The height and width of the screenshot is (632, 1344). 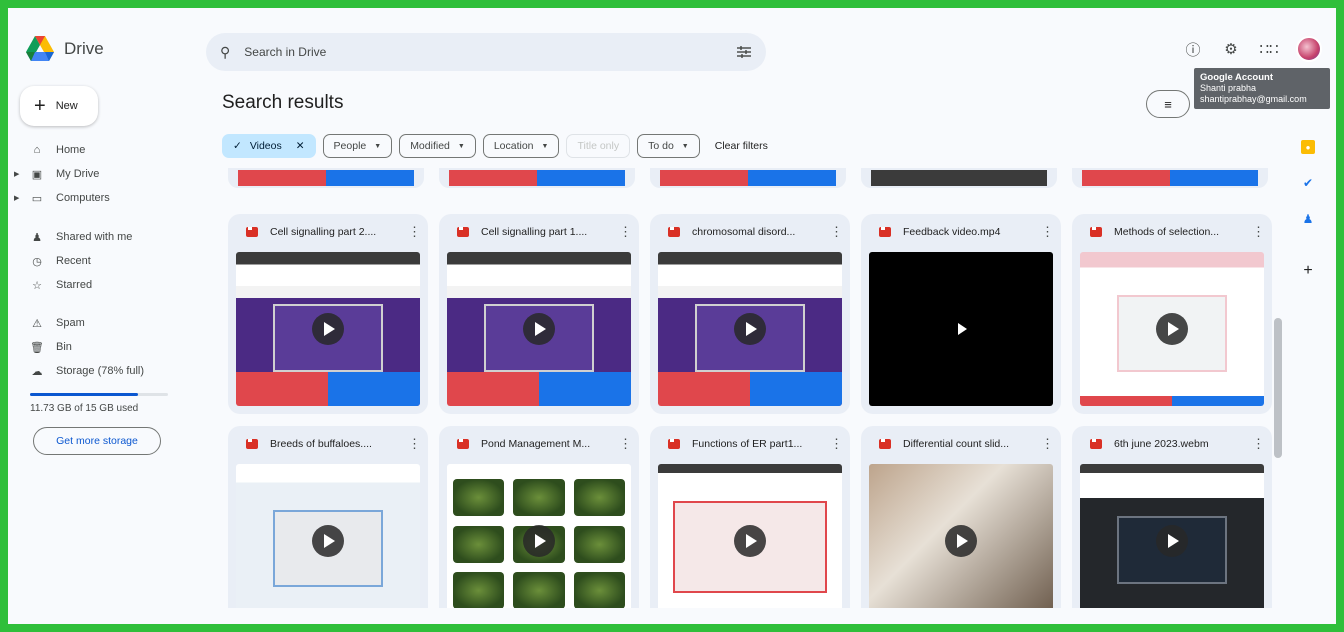 I want to click on file-card: Feedback video.mp4 ⋮, so click(x=961, y=314).